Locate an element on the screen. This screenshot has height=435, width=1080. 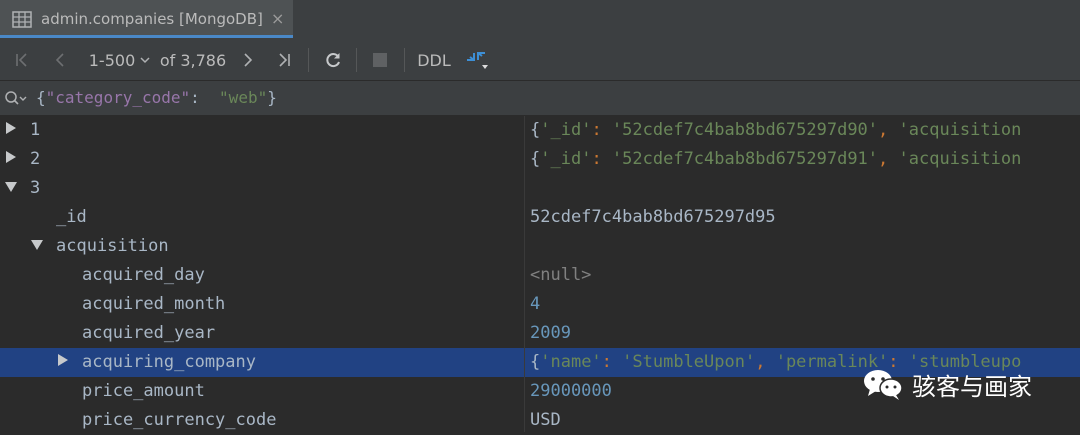
tree-row: acquired_month 4 is located at coordinates (540, 304).